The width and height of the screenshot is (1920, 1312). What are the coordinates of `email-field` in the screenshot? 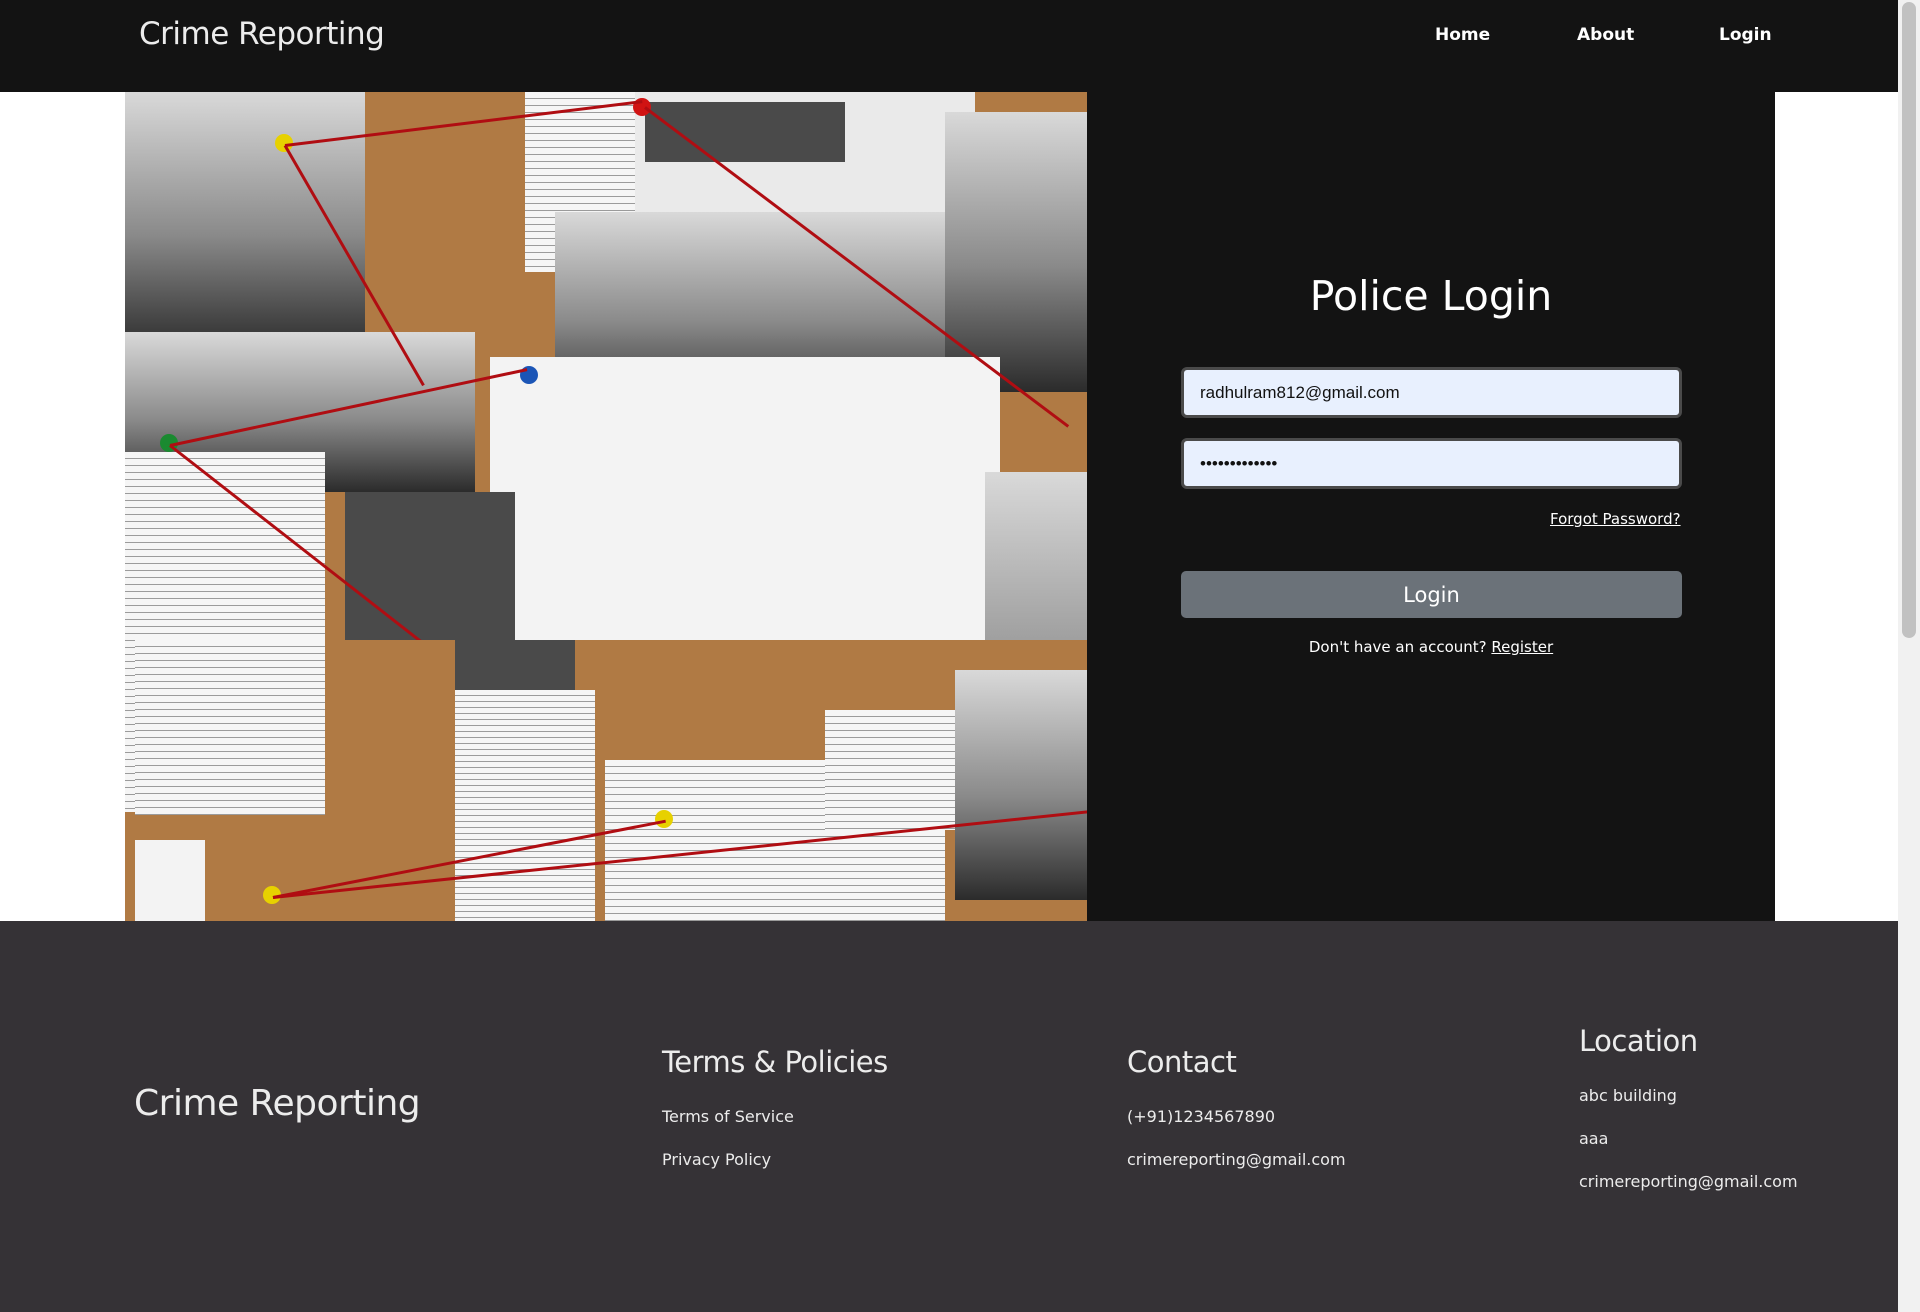 It's located at (1431, 392).